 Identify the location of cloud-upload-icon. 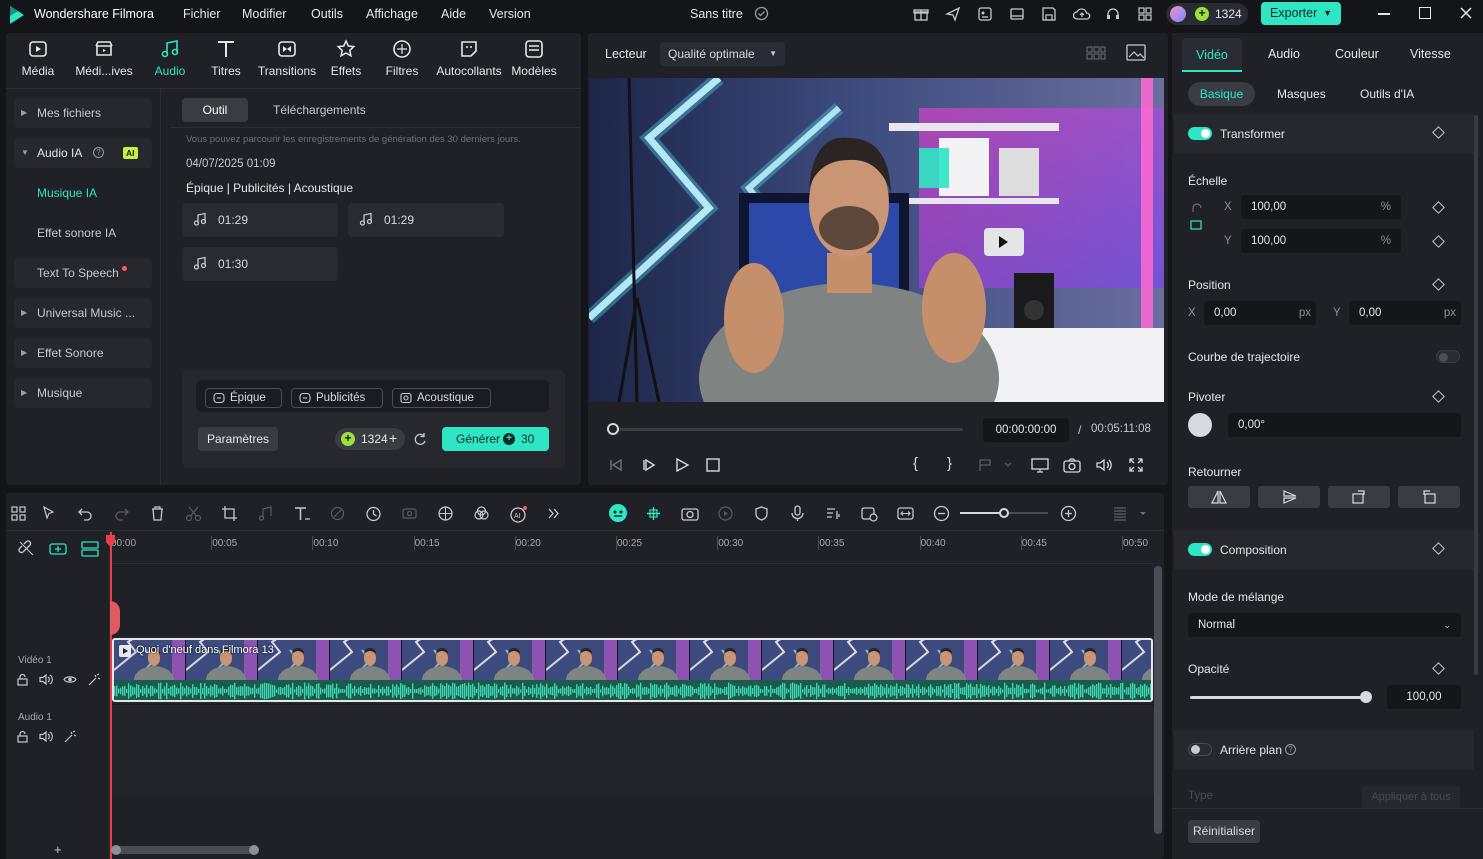
(1082, 15).